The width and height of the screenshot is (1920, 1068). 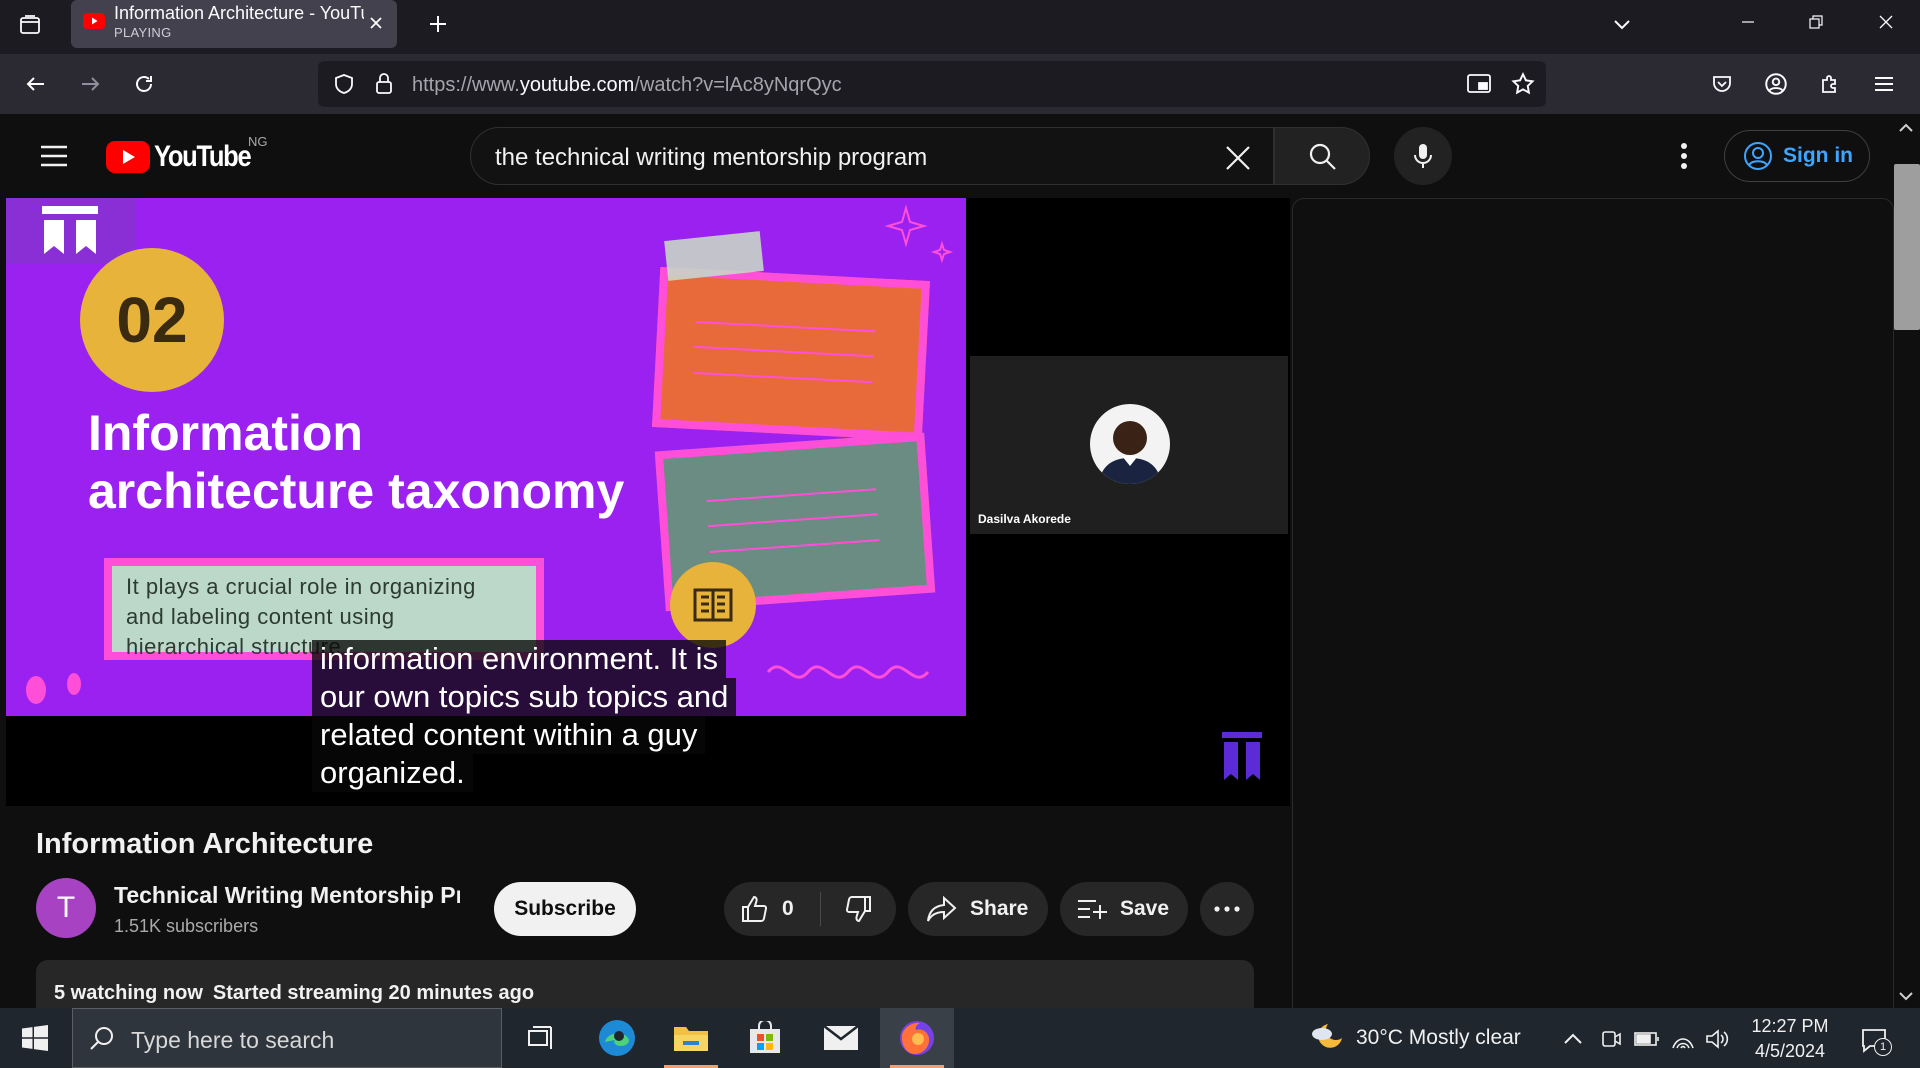 What do you see at coordinates (691, 1038) in the screenshot?
I see `taskbar-file-explorer-button` at bounding box center [691, 1038].